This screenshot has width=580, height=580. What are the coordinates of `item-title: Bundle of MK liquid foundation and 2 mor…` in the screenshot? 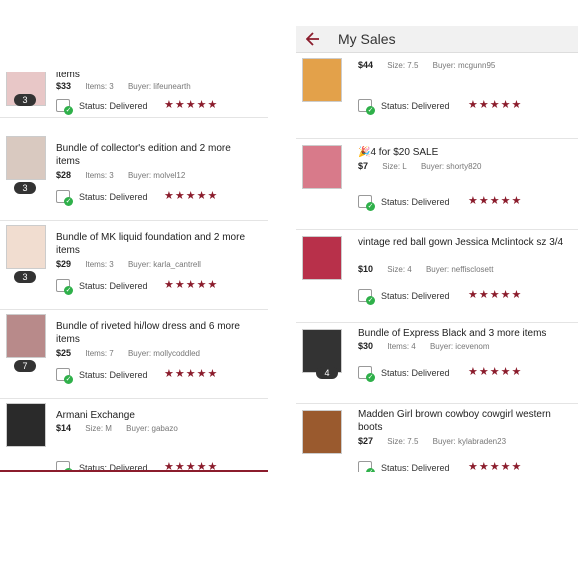 It's located at (151, 244).